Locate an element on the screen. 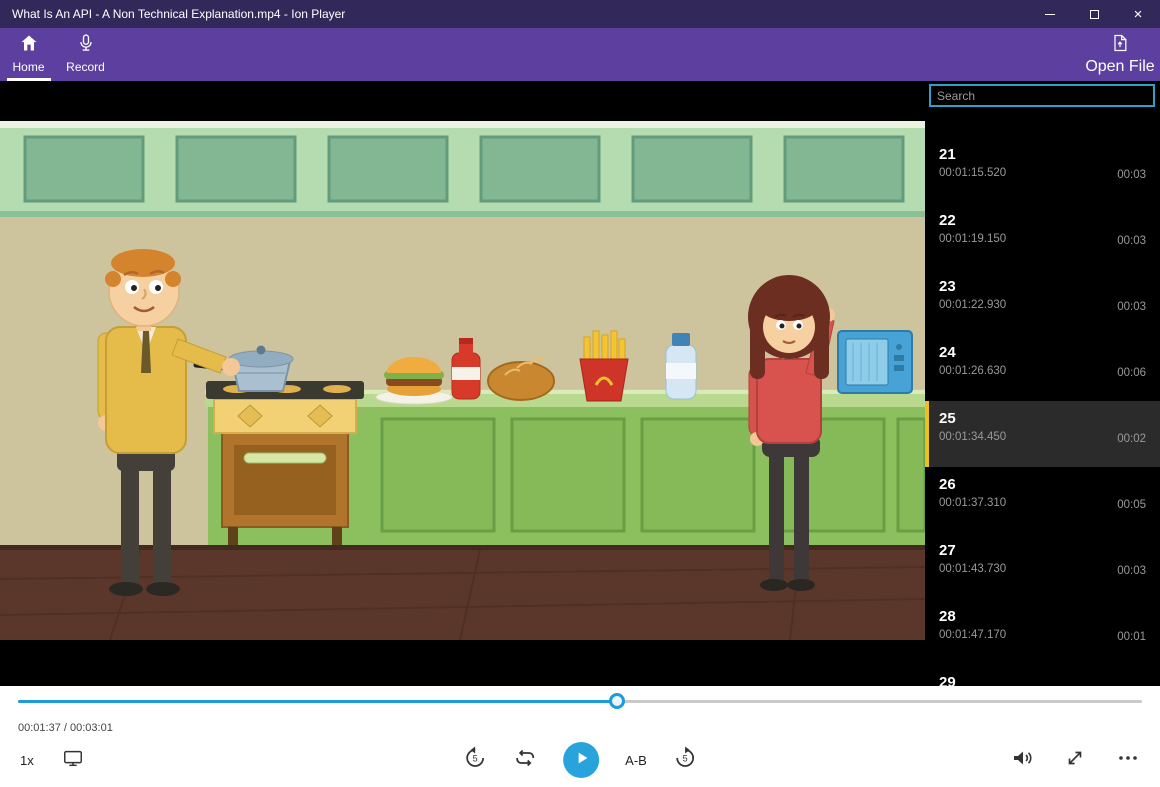 This screenshot has height=787, width=1160. list-item: 29 is located at coordinates (1042, 675).